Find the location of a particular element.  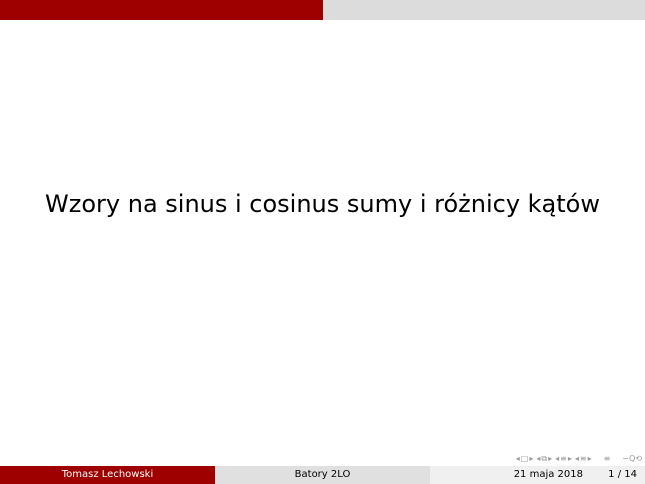

frame-icon: □ is located at coordinates (525, 459).